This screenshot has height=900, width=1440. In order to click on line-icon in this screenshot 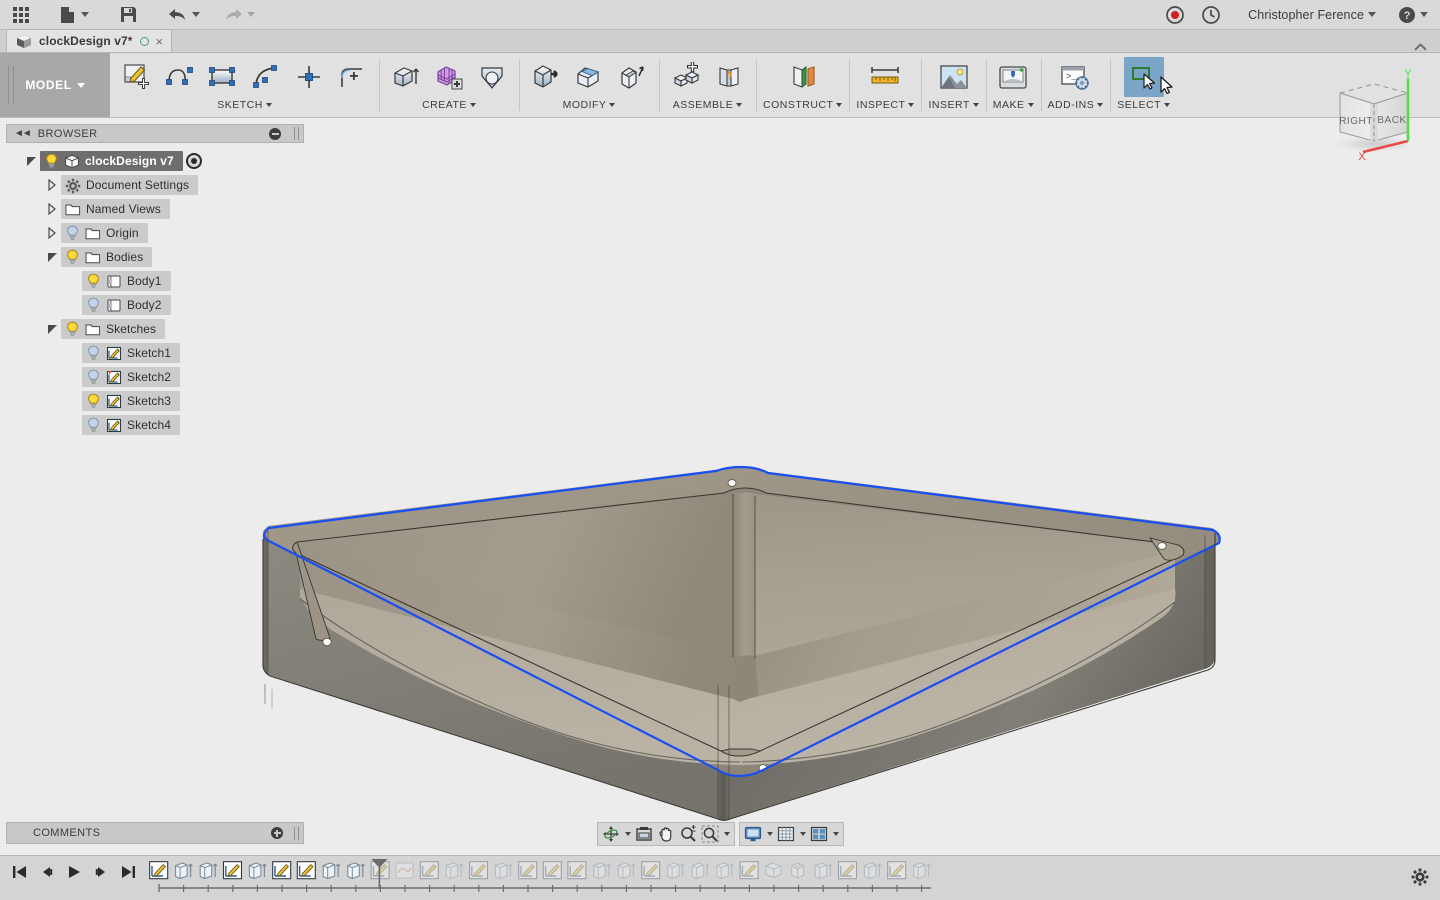, I will do `click(180, 77)`.